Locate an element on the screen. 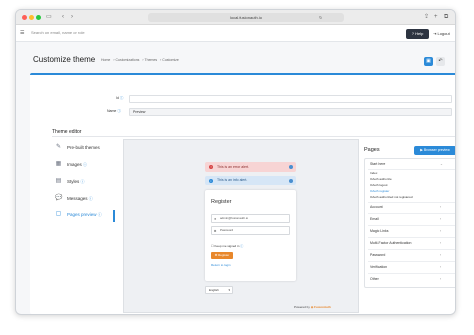  info-icon: i is located at coordinates (211, 181).